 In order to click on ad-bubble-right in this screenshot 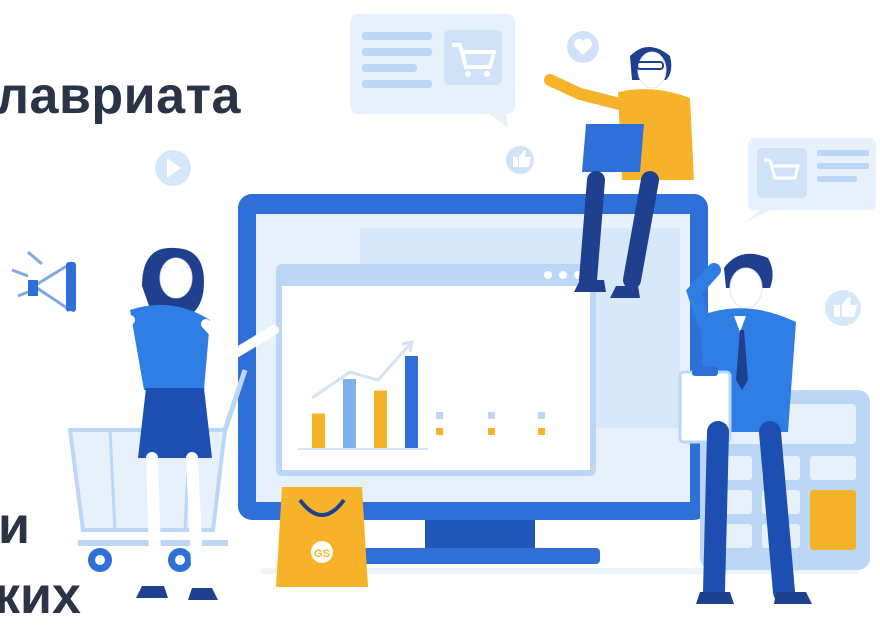, I will do `click(811, 180)`.